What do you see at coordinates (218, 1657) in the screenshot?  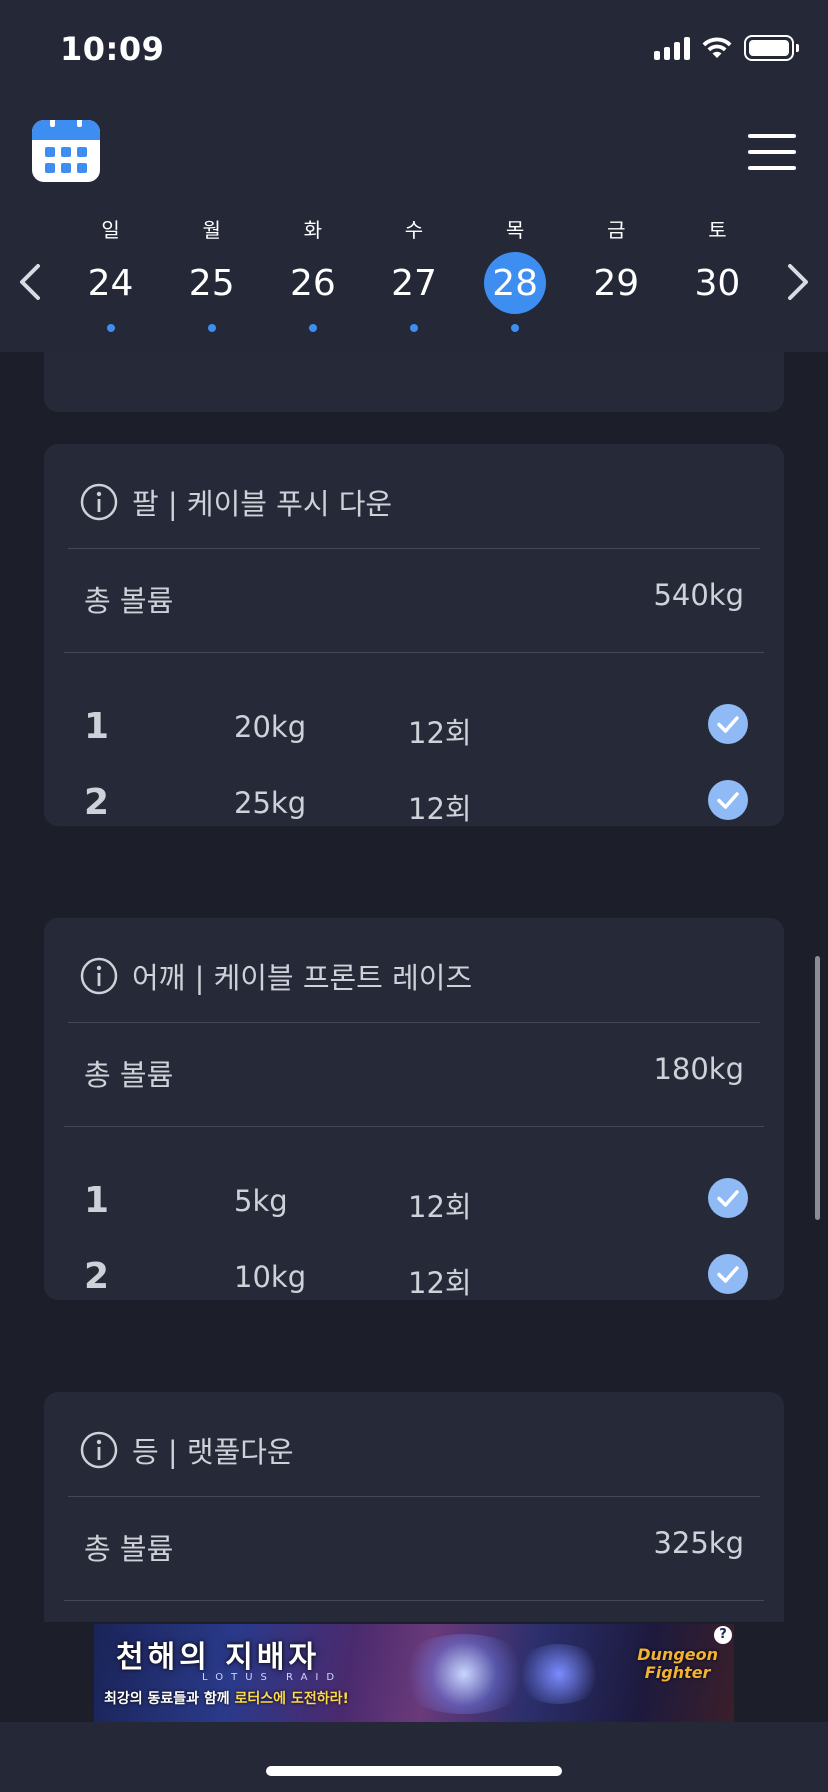 I see `ad-title: 천해의 지배자` at bounding box center [218, 1657].